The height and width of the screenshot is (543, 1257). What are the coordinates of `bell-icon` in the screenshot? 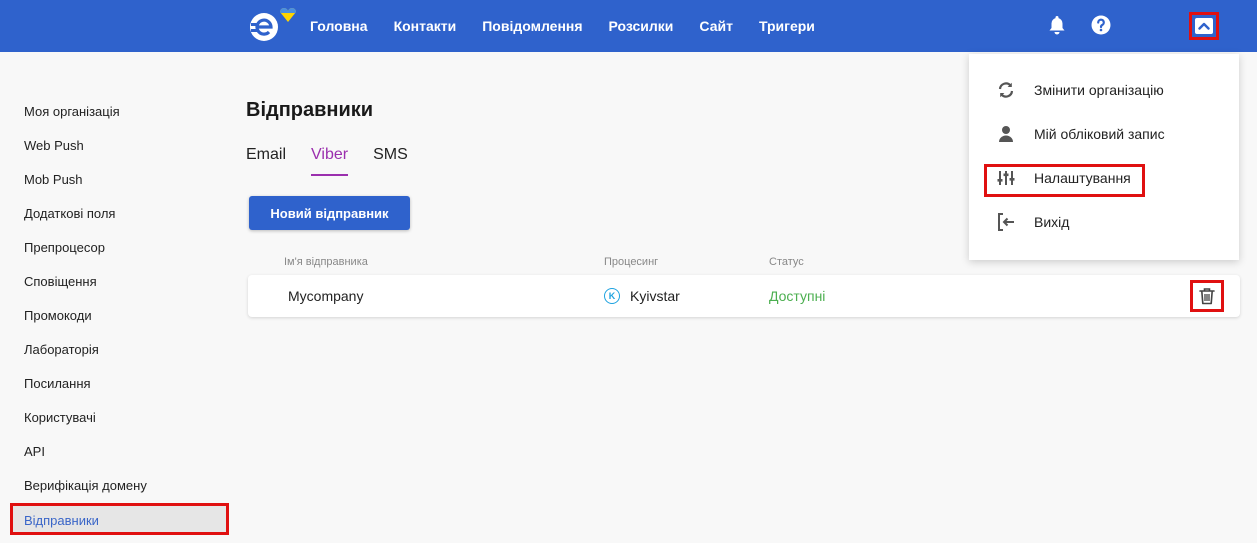 It's located at (1057, 25).